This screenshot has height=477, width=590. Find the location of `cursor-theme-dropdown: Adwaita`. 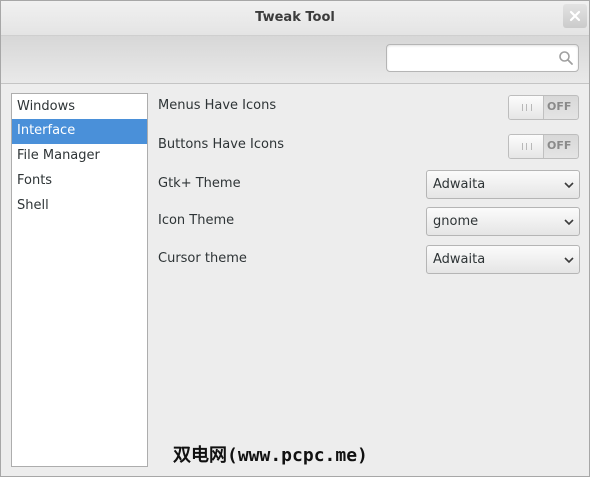

cursor-theme-dropdown: Adwaita is located at coordinates (503, 259).